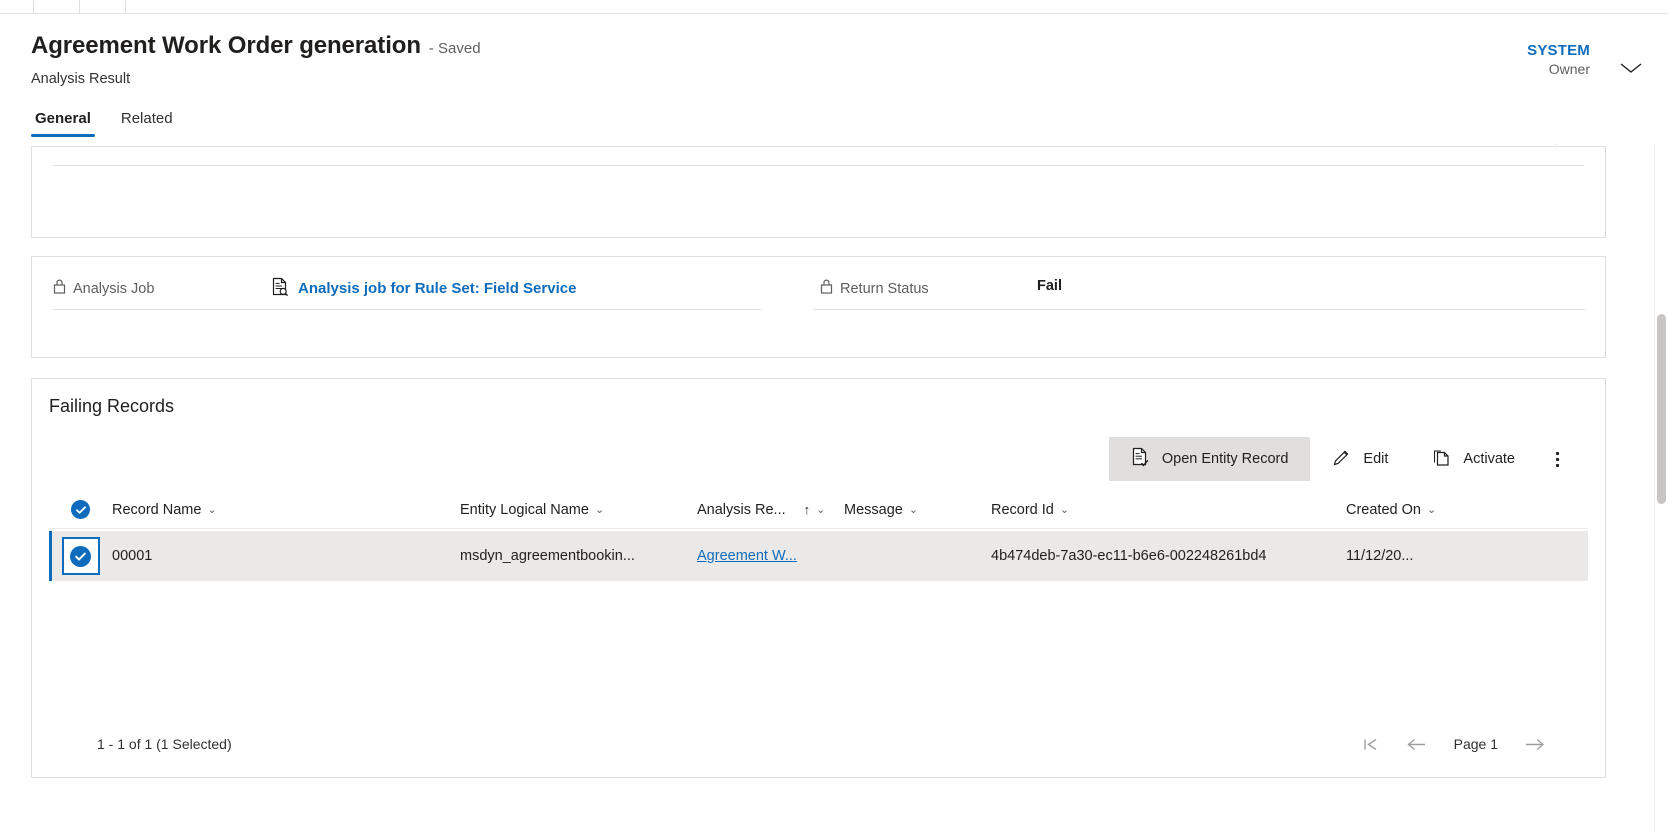  I want to click on tab-related: Related, so click(147, 123).